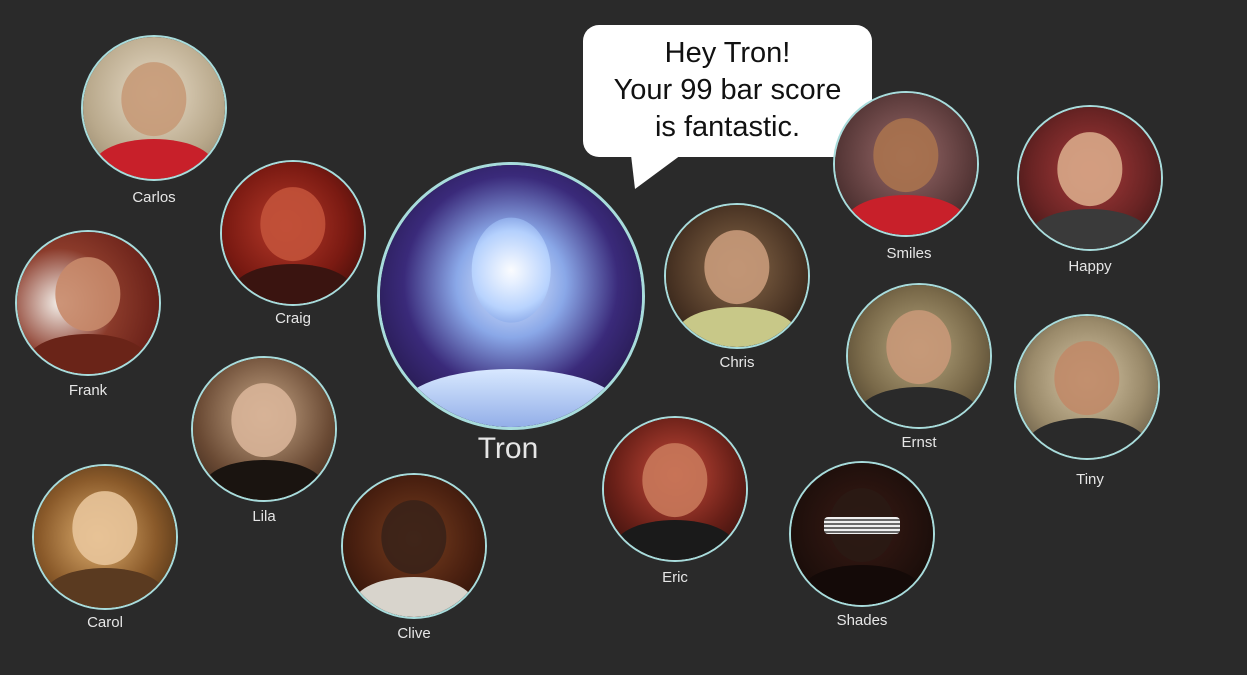 The height and width of the screenshot is (675, 1247). What do you see at coordinates (88, 303) in the screenshot?
I see `avatar-frank` at bounding box center [88, 303].